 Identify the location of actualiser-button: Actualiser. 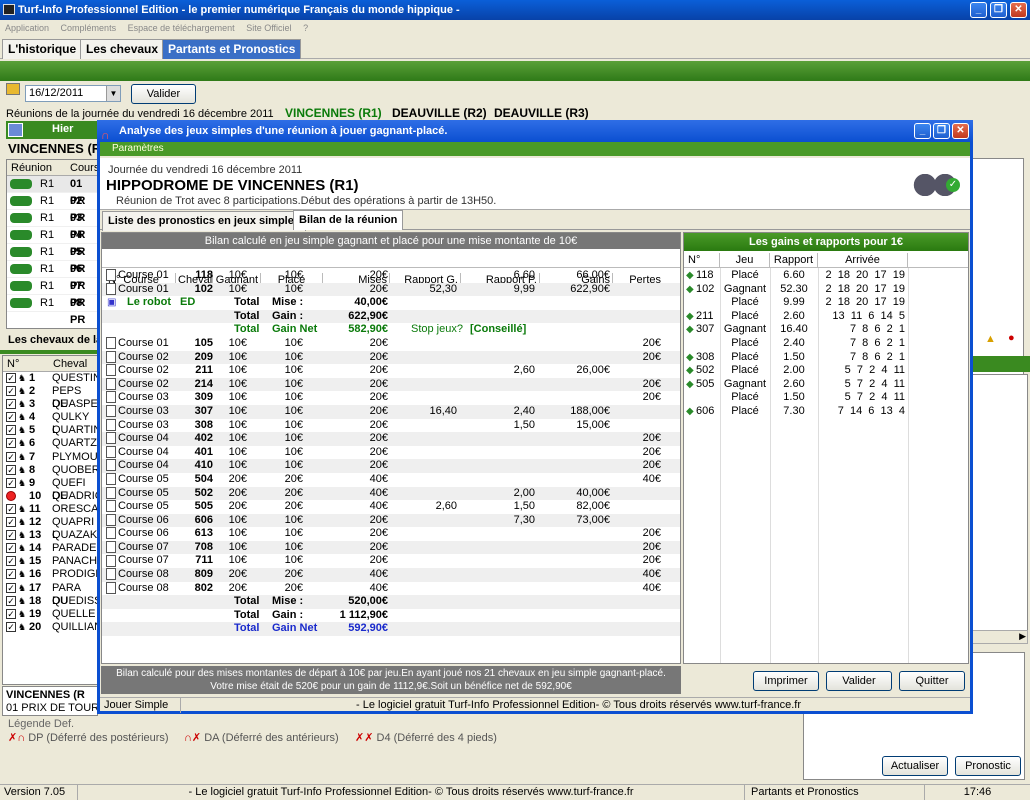
(915, 766).